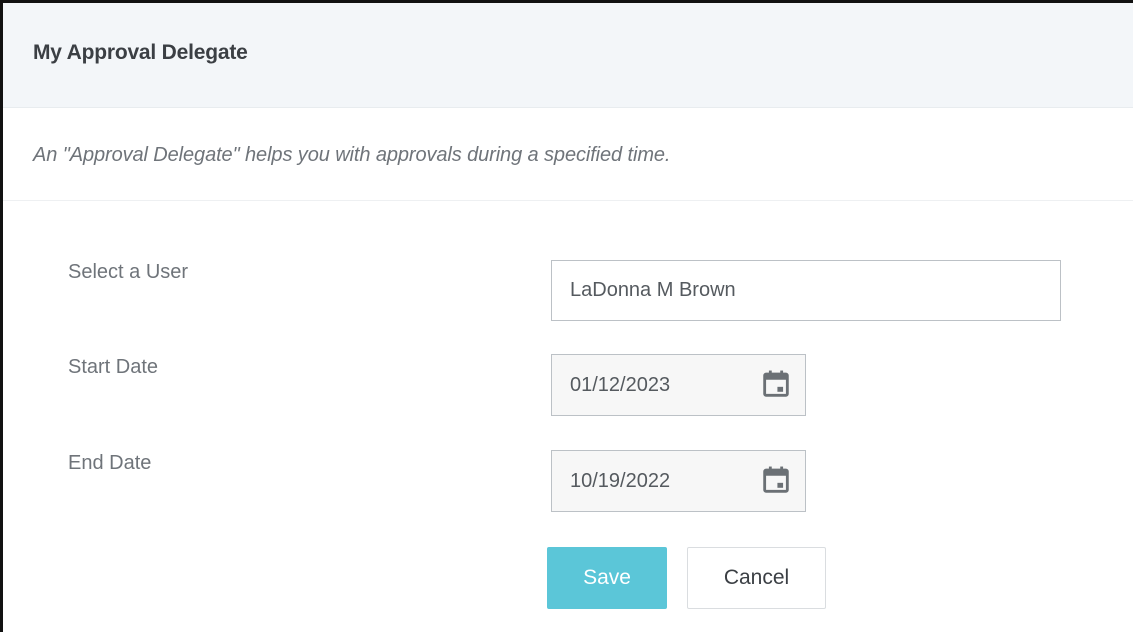  I want to click on start-date-input: 01/12/2023, so click(678, 385).